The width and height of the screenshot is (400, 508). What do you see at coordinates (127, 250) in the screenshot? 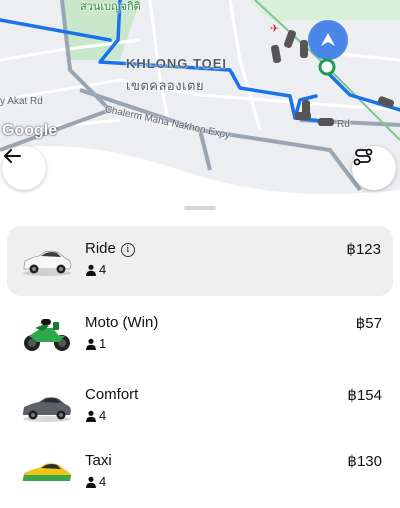
I see `info-icon: i` at bounding box center [127, 250].